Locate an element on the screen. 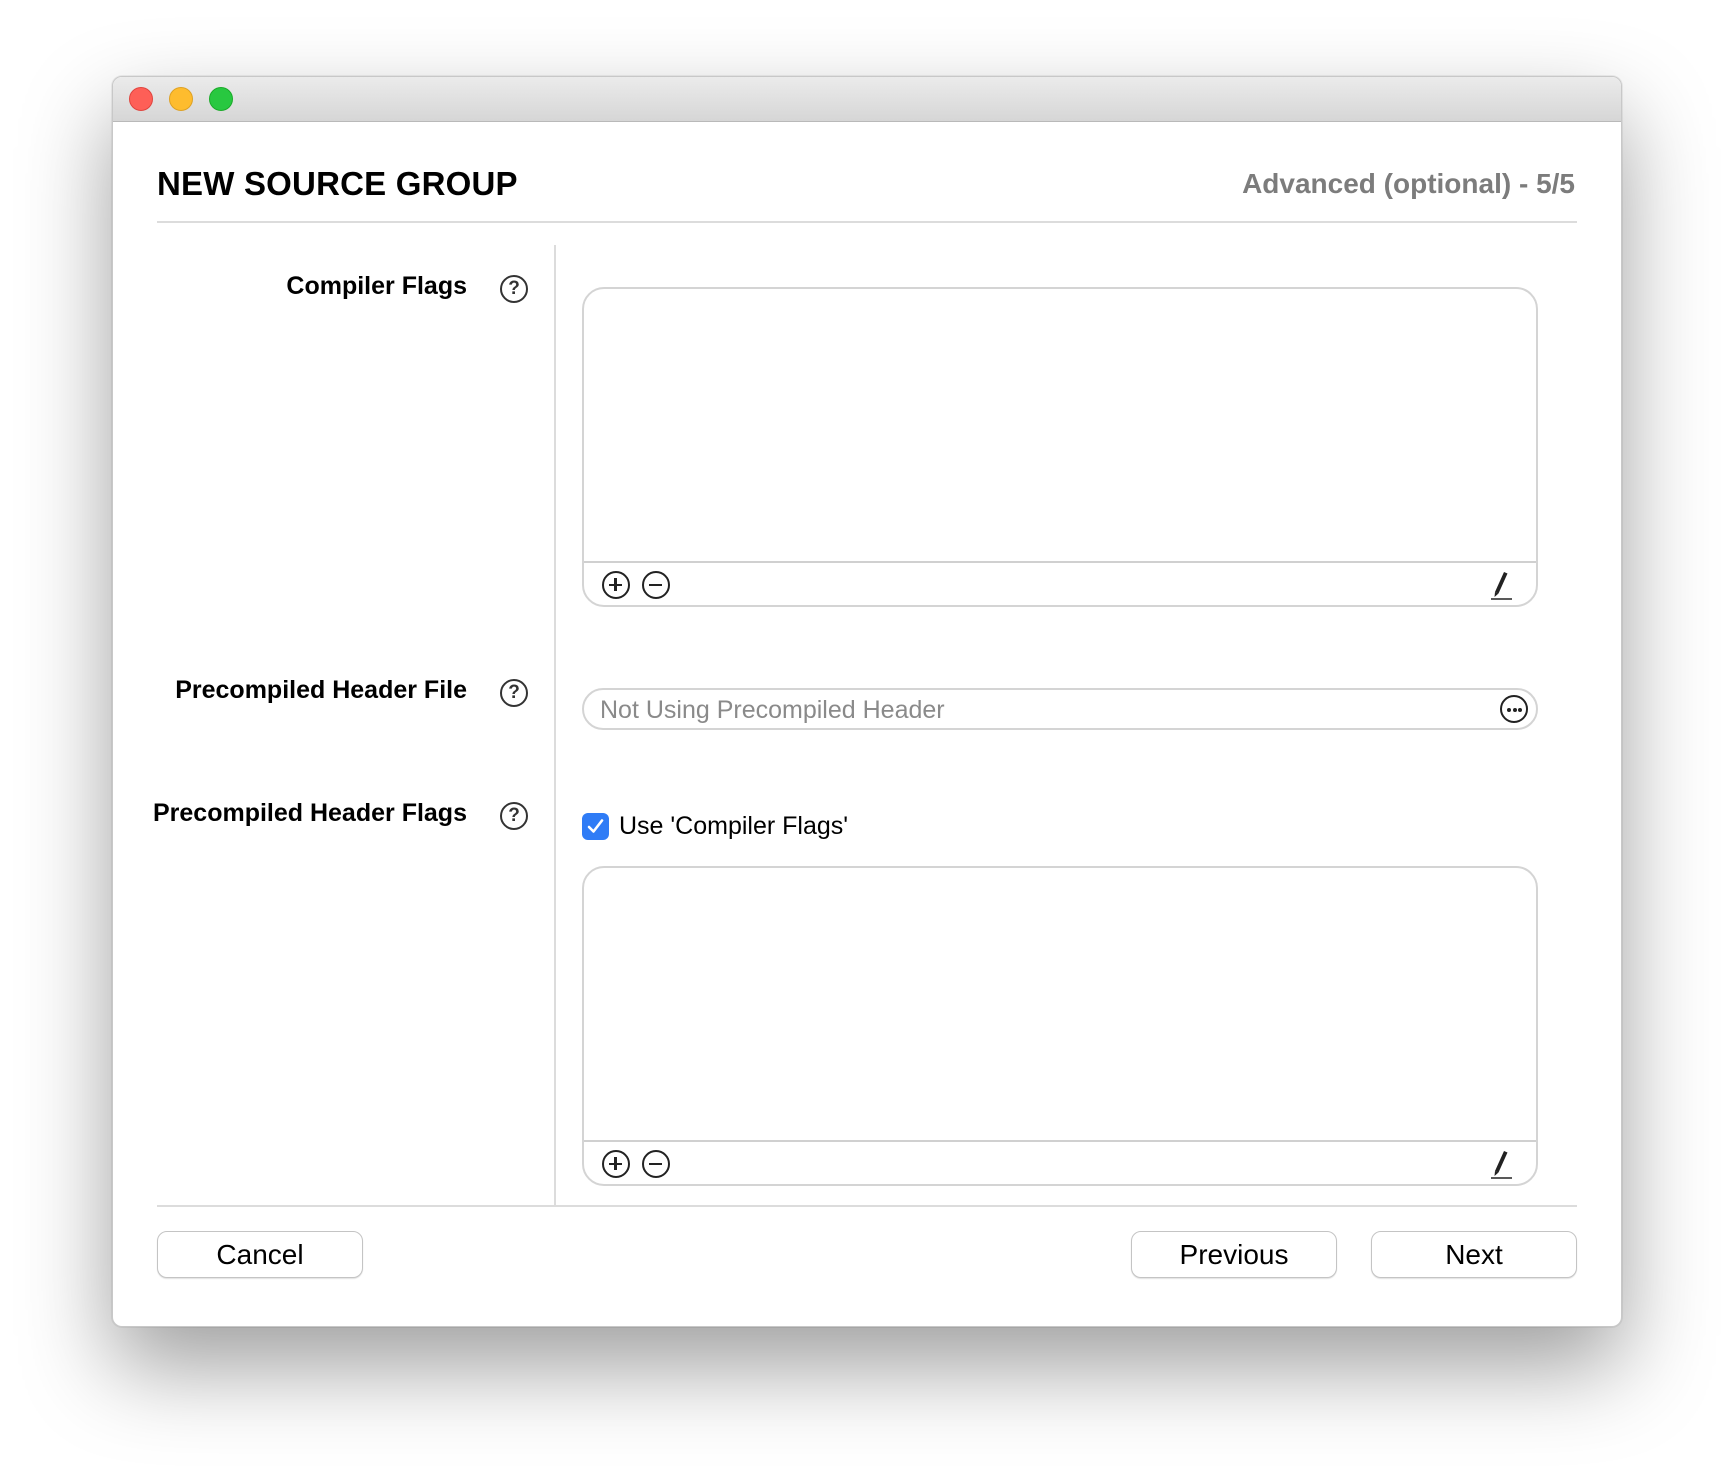 The height and width of the screenshot is (1468, 1724). pch-file-label: Precompiled Header File is located at coordinates (321, 690).